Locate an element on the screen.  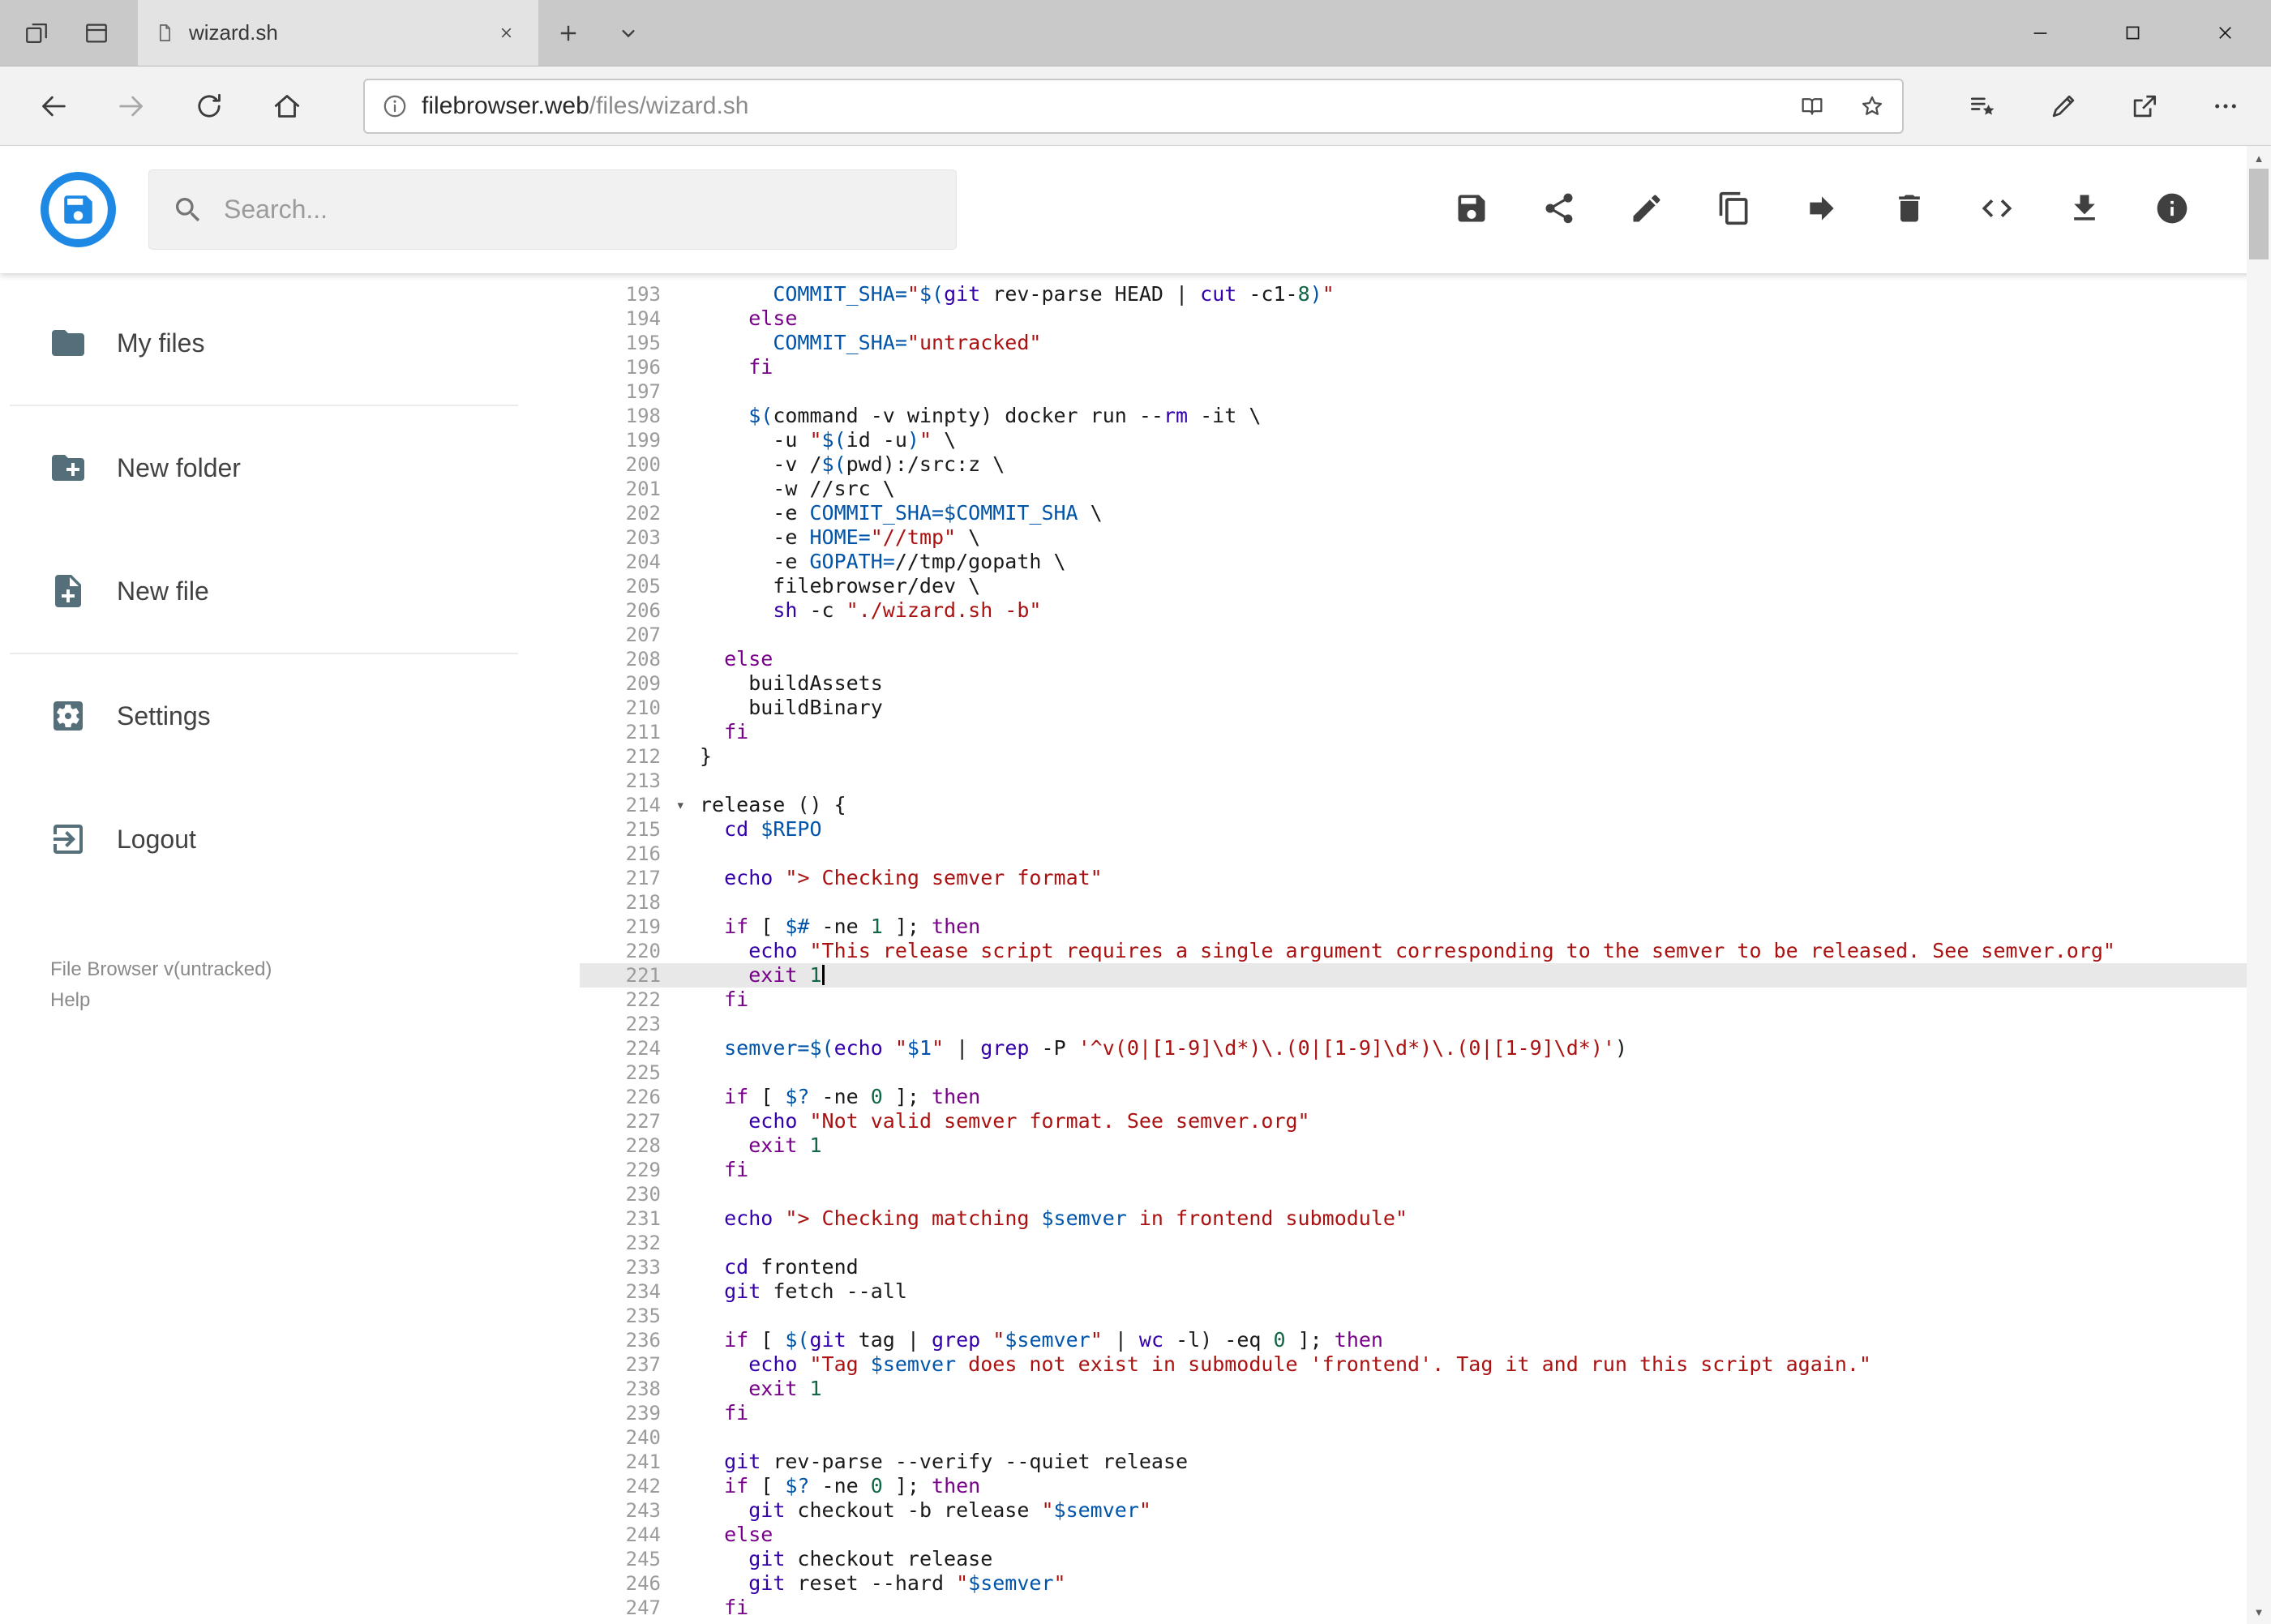
reading-view-icon is located at coordinates (1812, 106).